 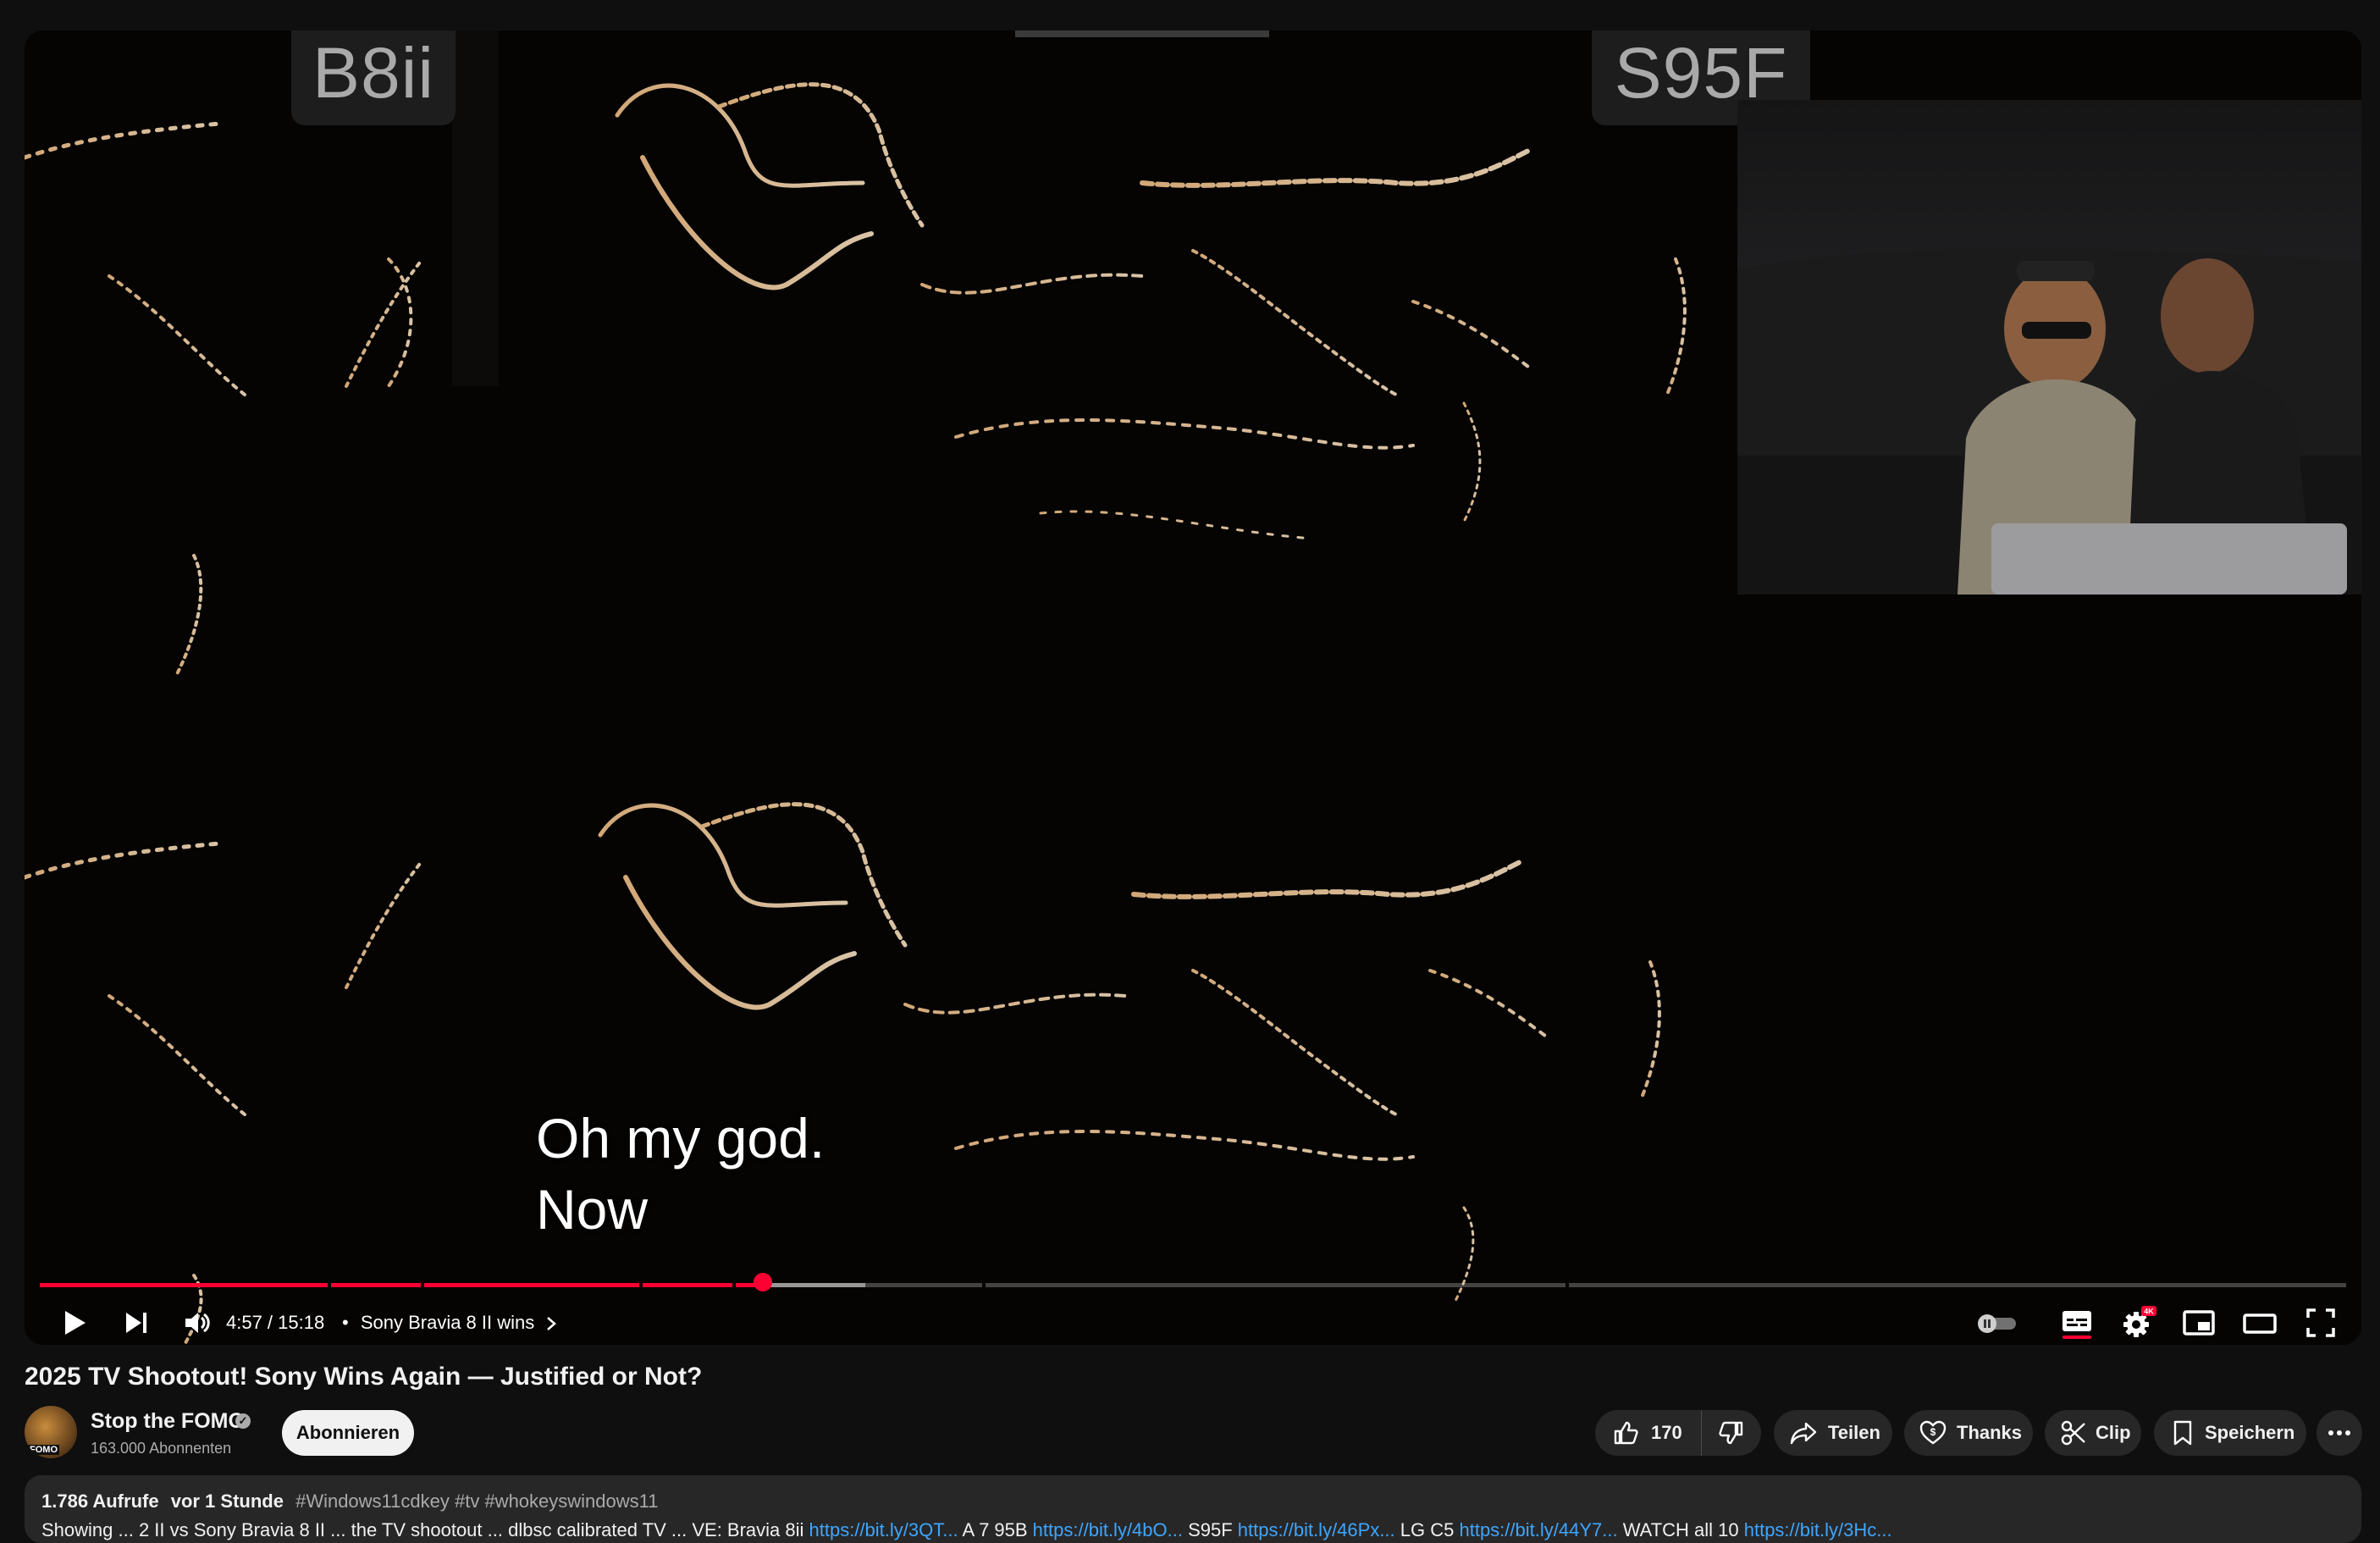 I want to click on description-text: WATCH all 10, so click(x=1680, y=1529).